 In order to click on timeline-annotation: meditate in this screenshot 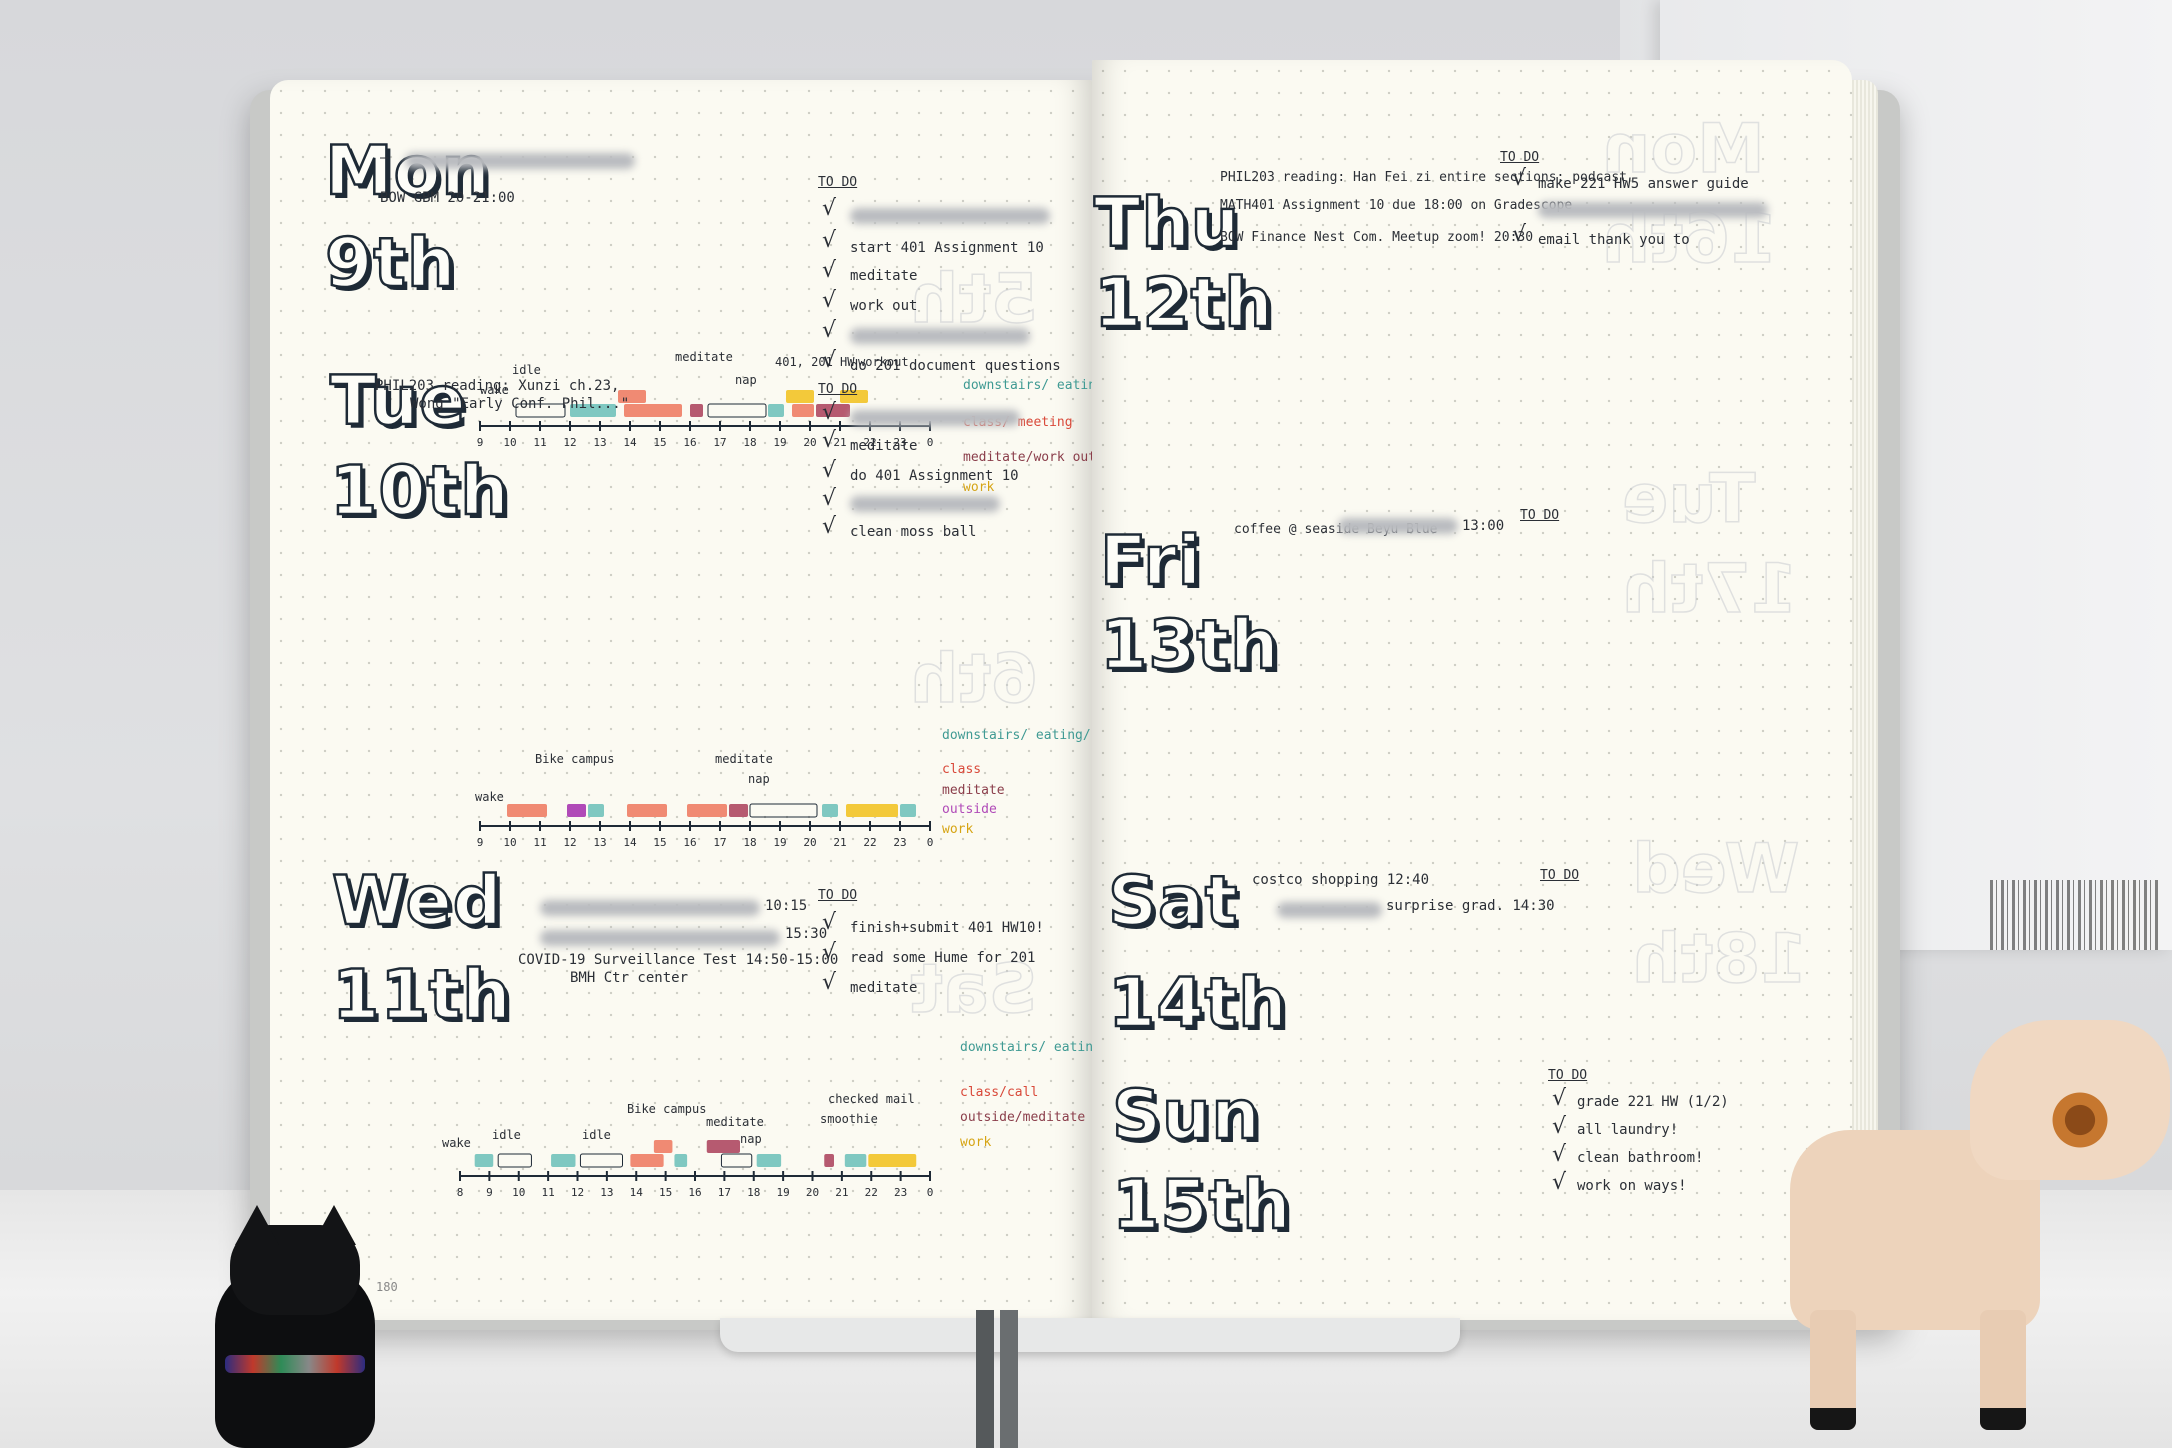, I will do `click(735, 1122)`.